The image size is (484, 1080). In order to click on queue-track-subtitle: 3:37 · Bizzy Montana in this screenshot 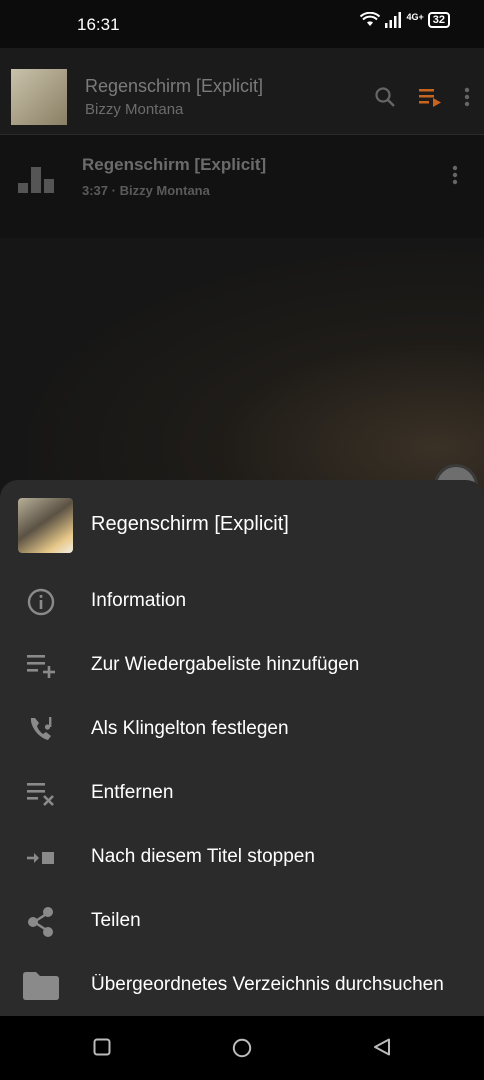, I will do `click(146, 190)`.